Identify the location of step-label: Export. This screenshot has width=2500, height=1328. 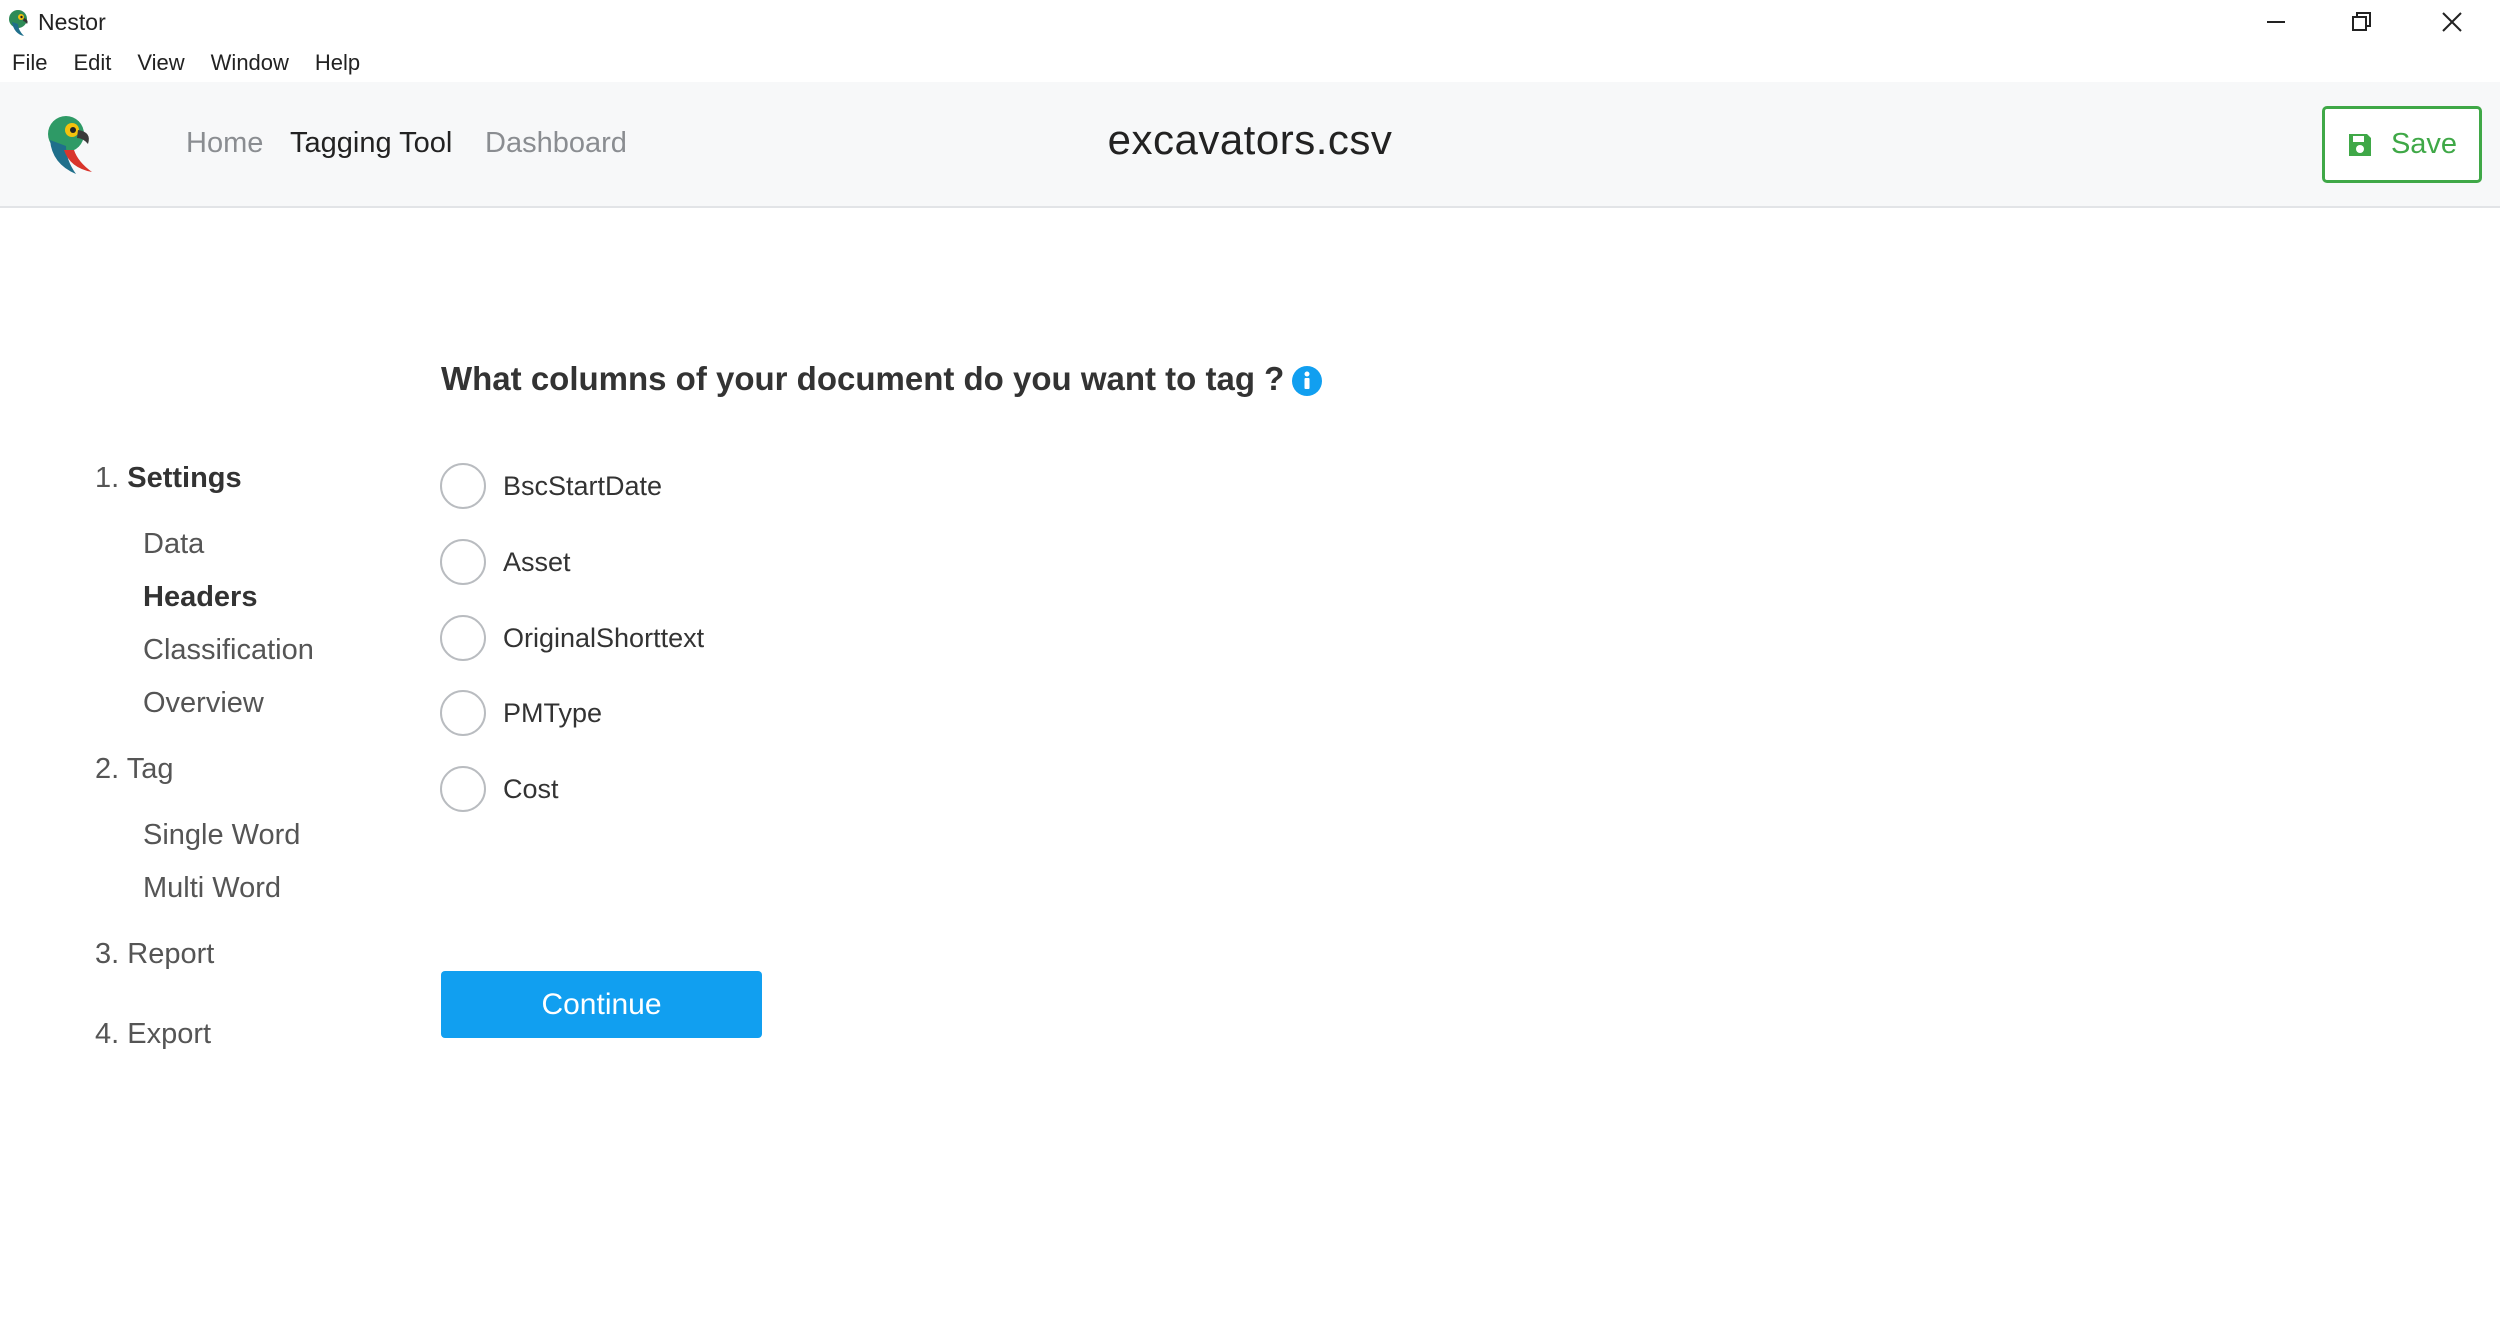
(169, 1034).